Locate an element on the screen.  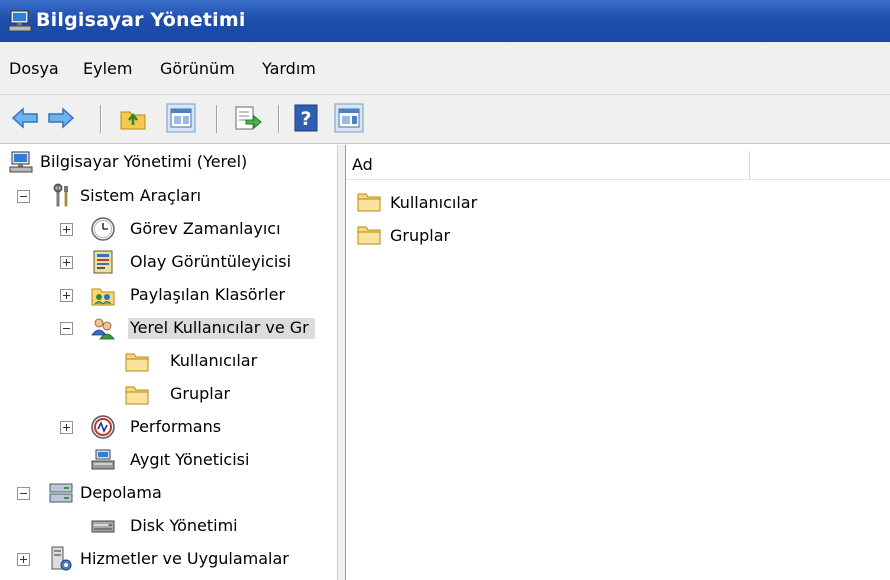
column-header-extra is located at coordinates (820, 165).